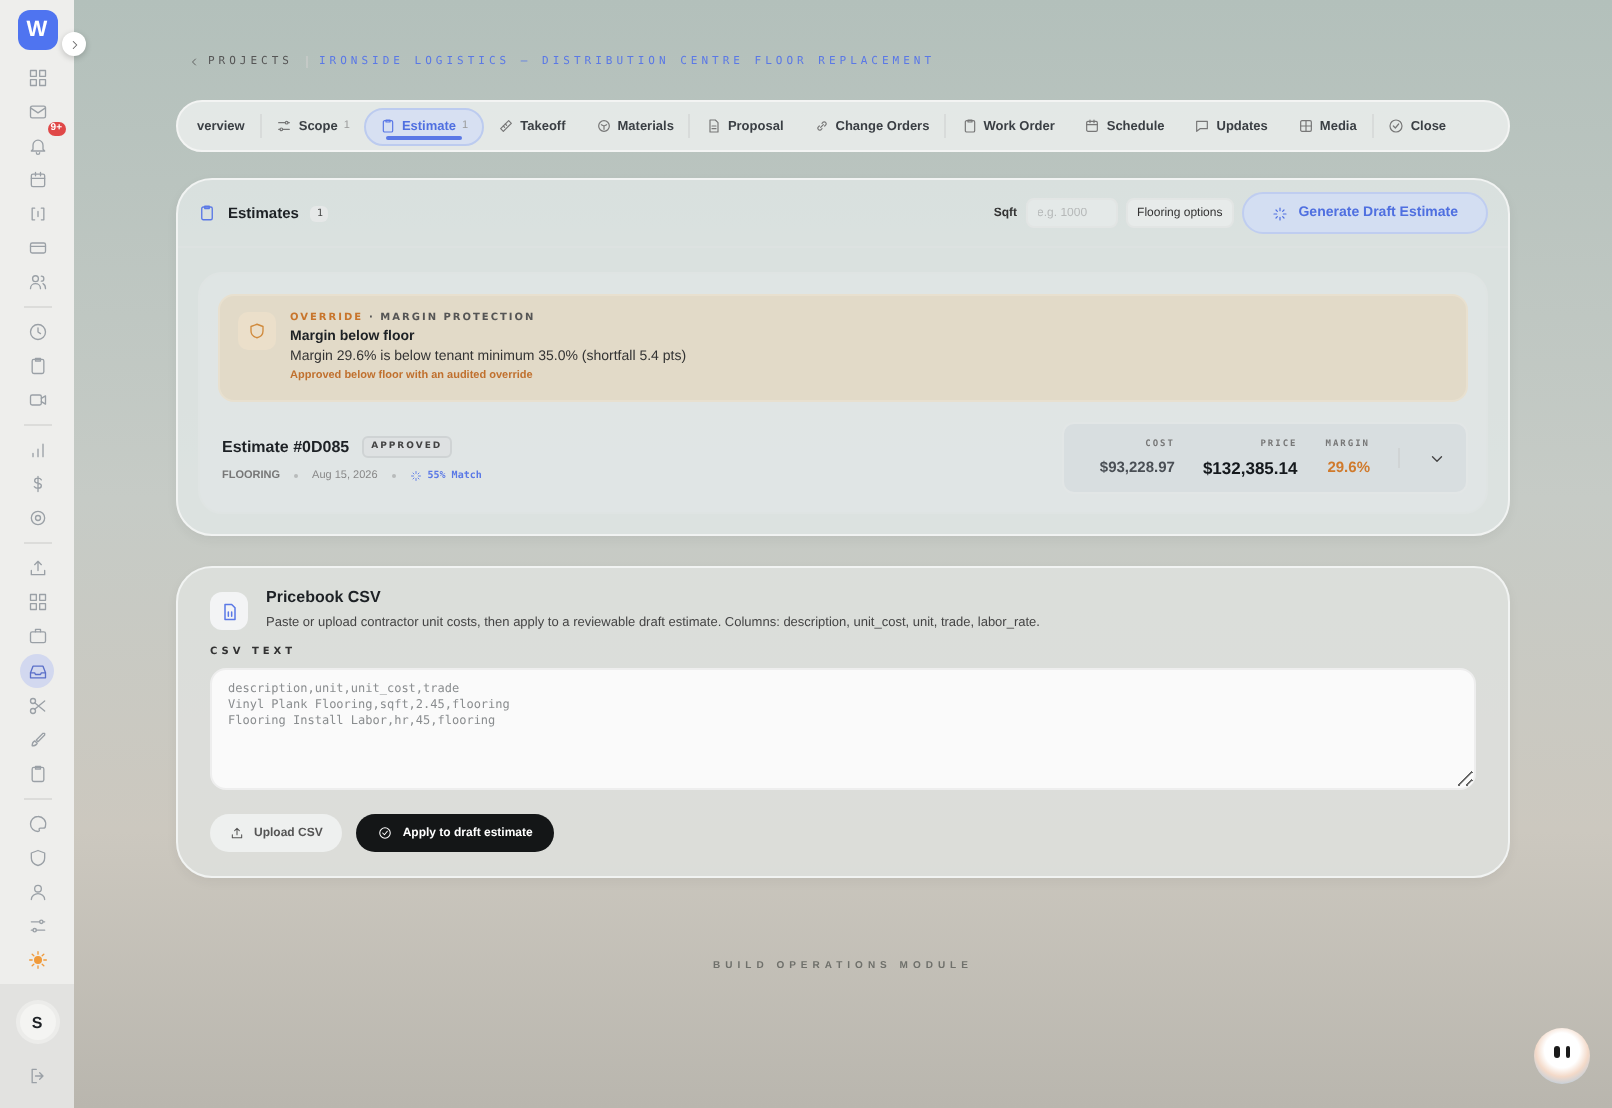 This screenshot has height=1108, width=1612. I want to click on video-icon, so click(37, 400).